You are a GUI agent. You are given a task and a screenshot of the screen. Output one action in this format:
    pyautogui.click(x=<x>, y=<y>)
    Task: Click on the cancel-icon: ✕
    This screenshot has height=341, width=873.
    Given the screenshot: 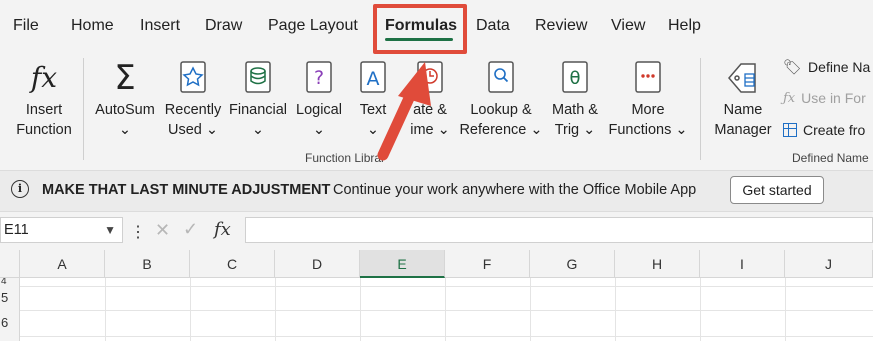 What is the action you would take?
    pyautogui.click(x=162, y=230)
    